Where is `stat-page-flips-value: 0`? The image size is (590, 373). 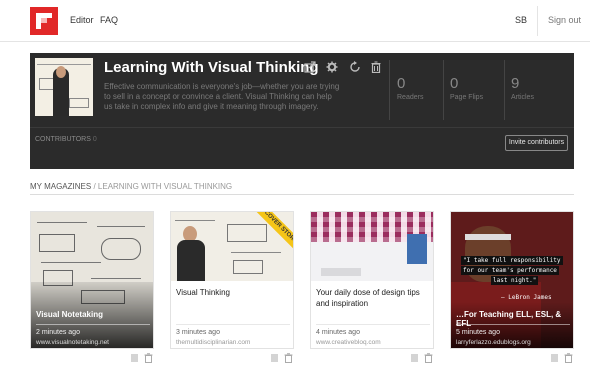 stat-page-flips-value: 0 is located at coordinates (454, 83).